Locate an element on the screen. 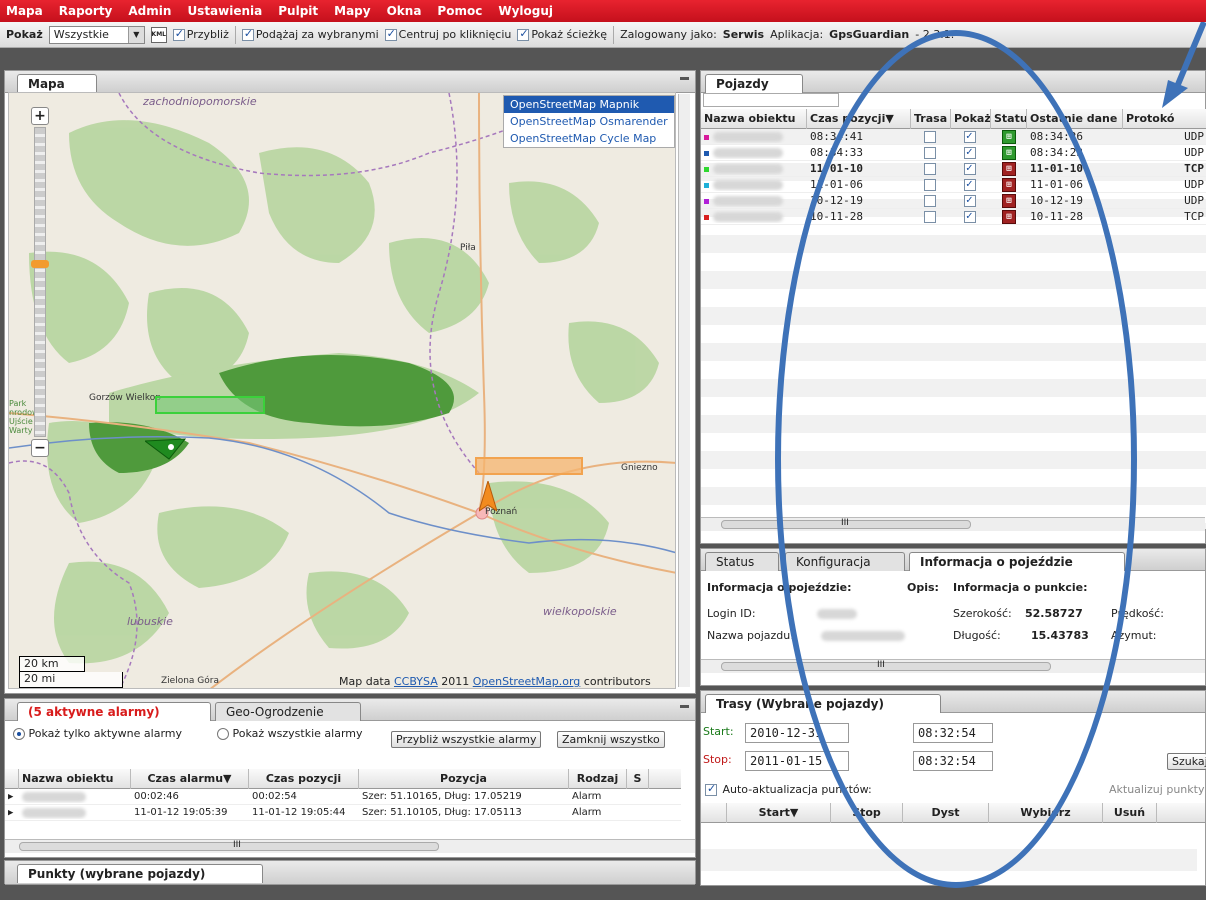  radio-active-alarms: Pokaż tylko aktywne alarmy is located at coordinates (105, 733).